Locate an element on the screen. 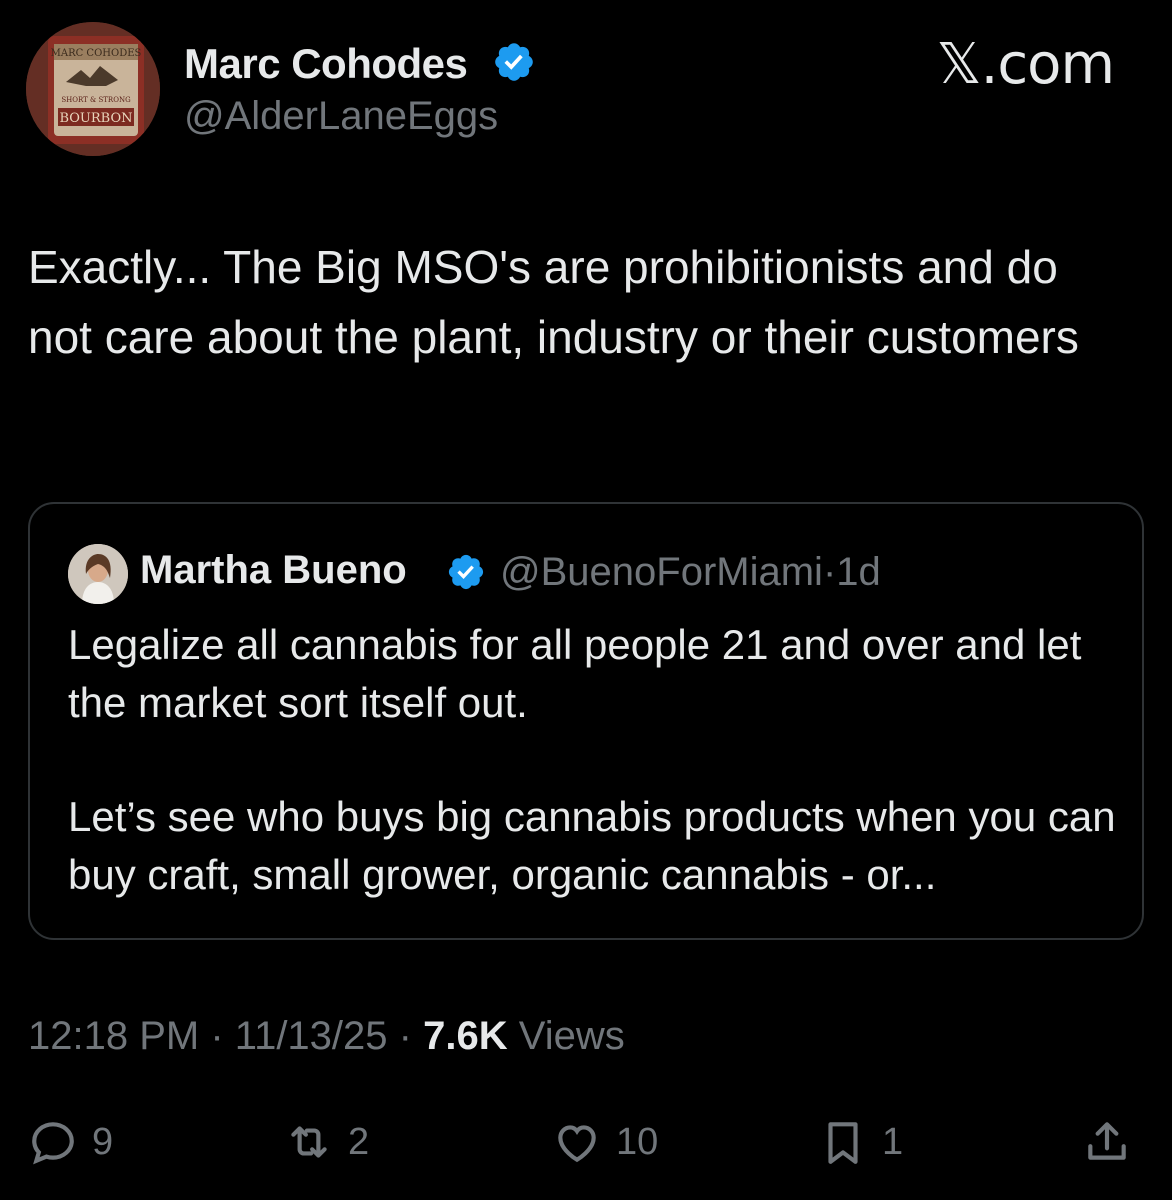 This screenshot has height=1200, width=1172. quoted-author-handle-line: @BuenoForMiami·1d is located at coordinates (690, 572).